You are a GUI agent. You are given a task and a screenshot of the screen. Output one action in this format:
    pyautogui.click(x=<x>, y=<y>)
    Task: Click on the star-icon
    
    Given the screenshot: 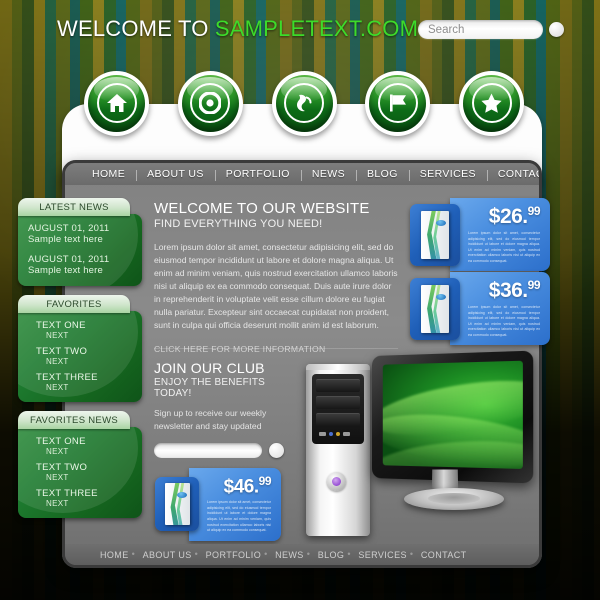 What is the action you would take?
    pyautogui.click(x=491, y=103)
    